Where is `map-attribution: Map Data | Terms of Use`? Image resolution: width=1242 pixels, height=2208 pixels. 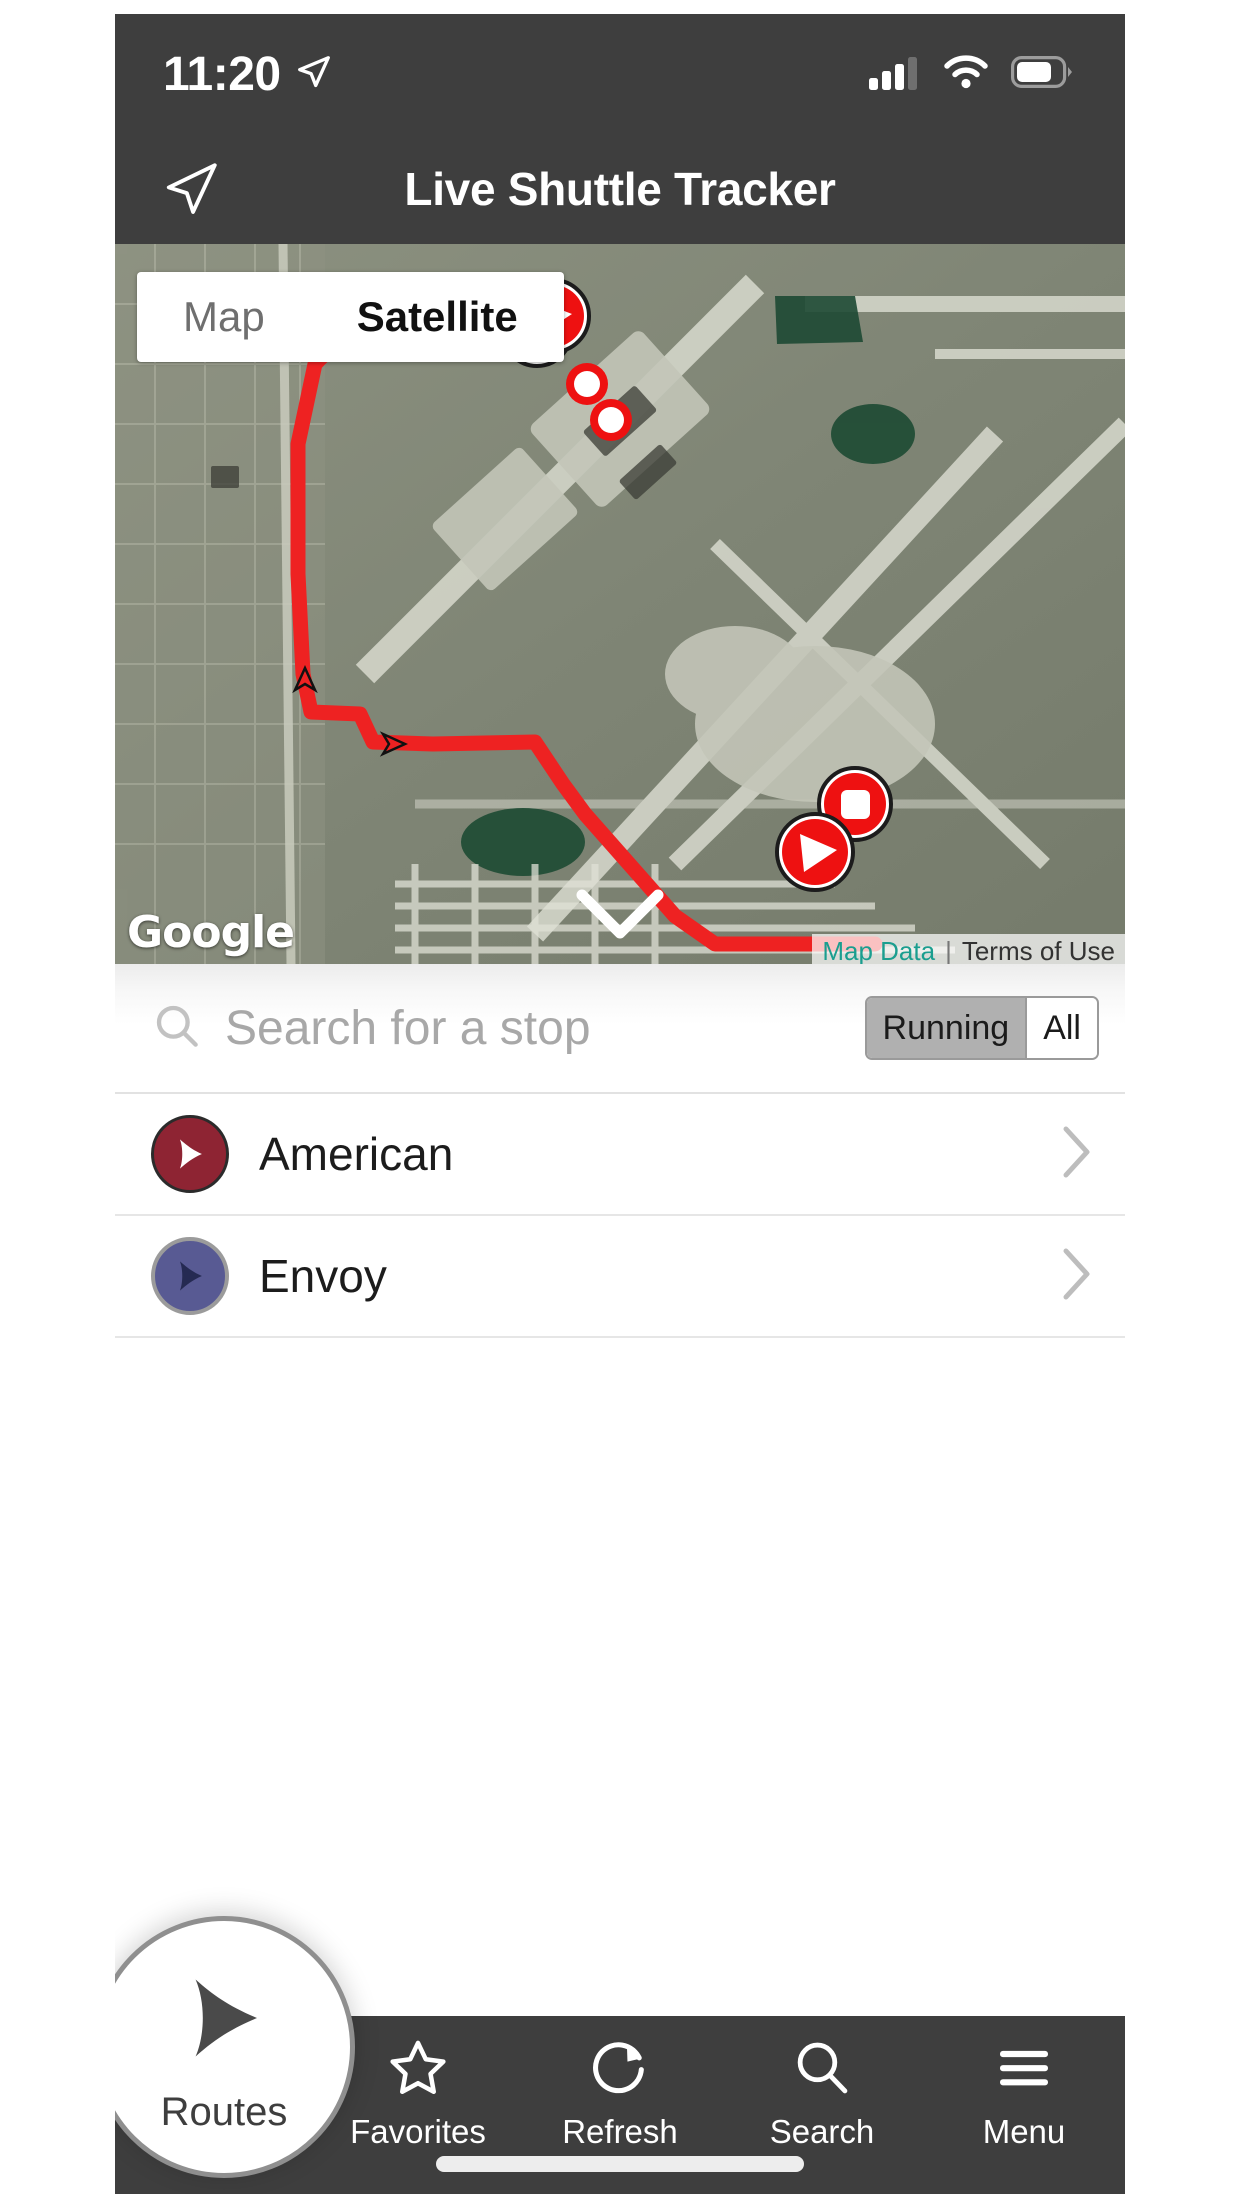
map-attribution: Map Data | Terms of Use is located at coordinates (968, 949).